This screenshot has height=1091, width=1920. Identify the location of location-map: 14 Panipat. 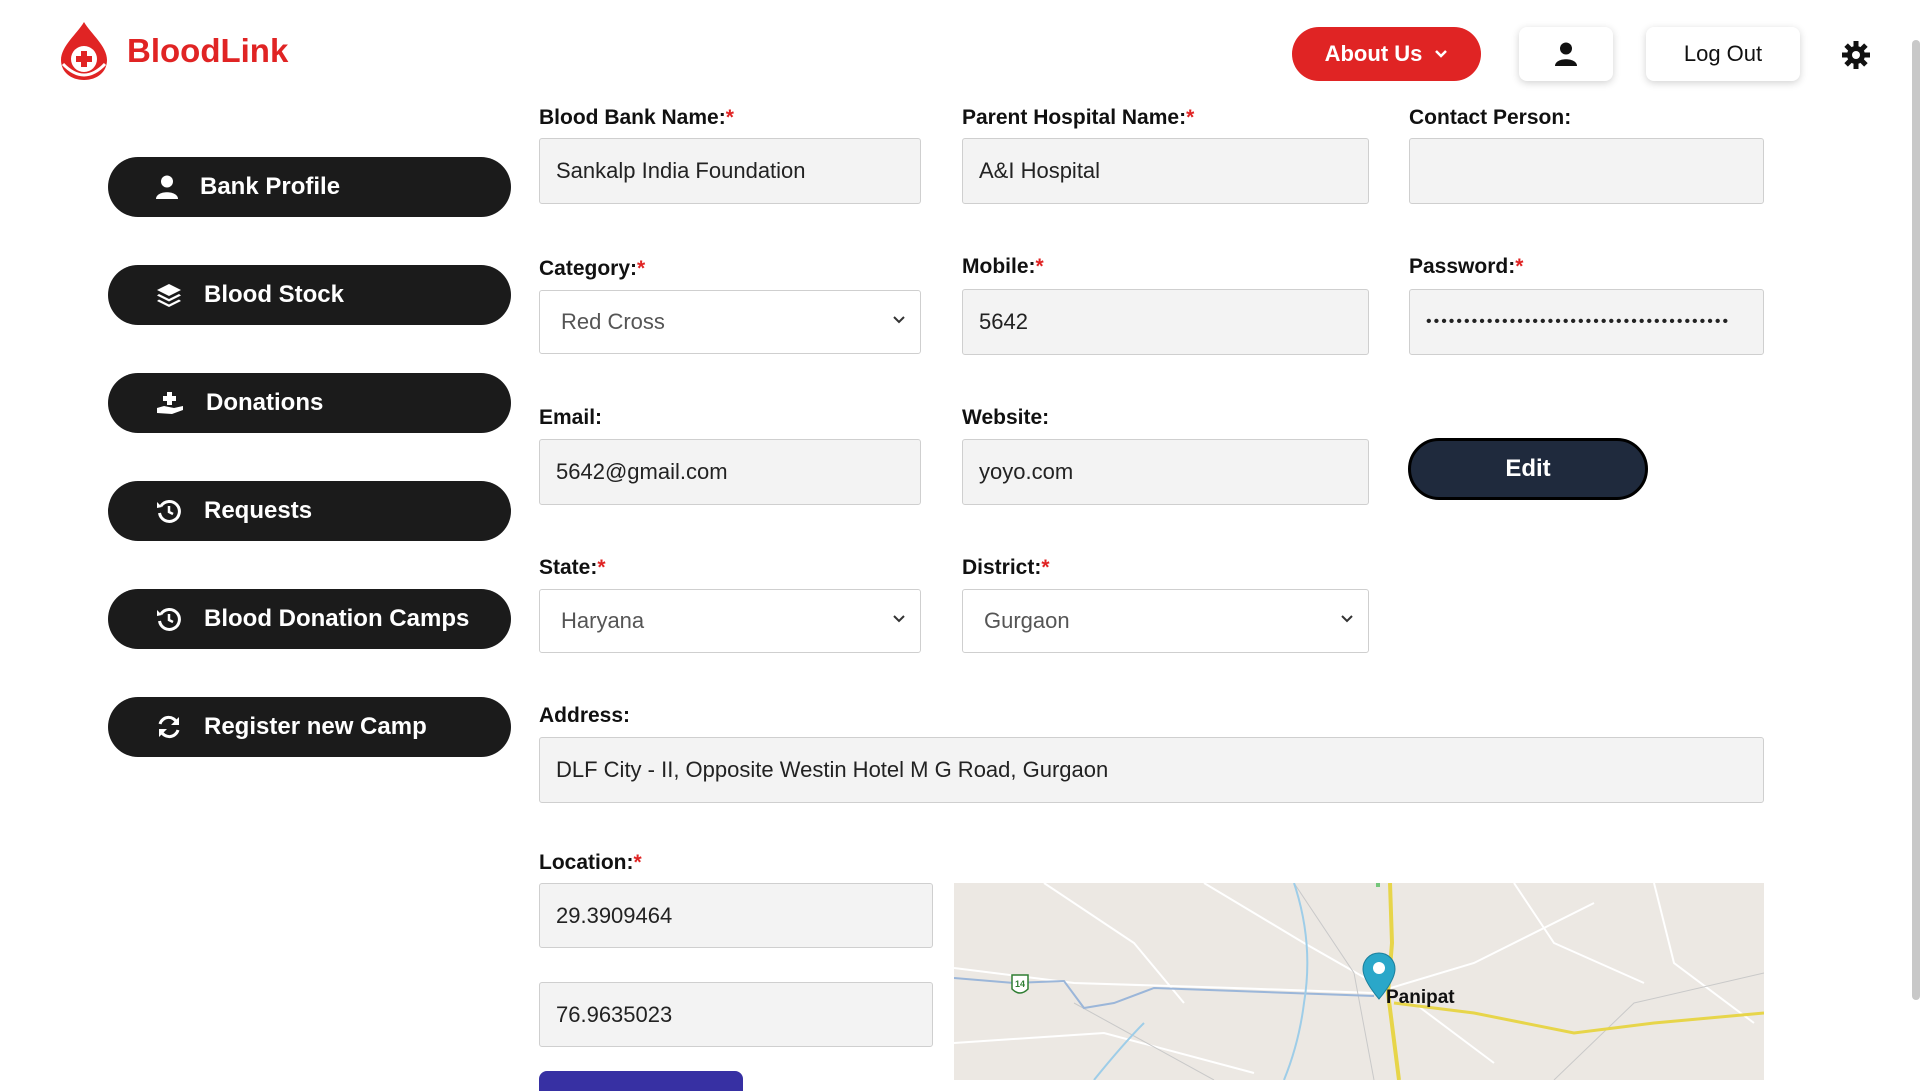
(1359, 981).